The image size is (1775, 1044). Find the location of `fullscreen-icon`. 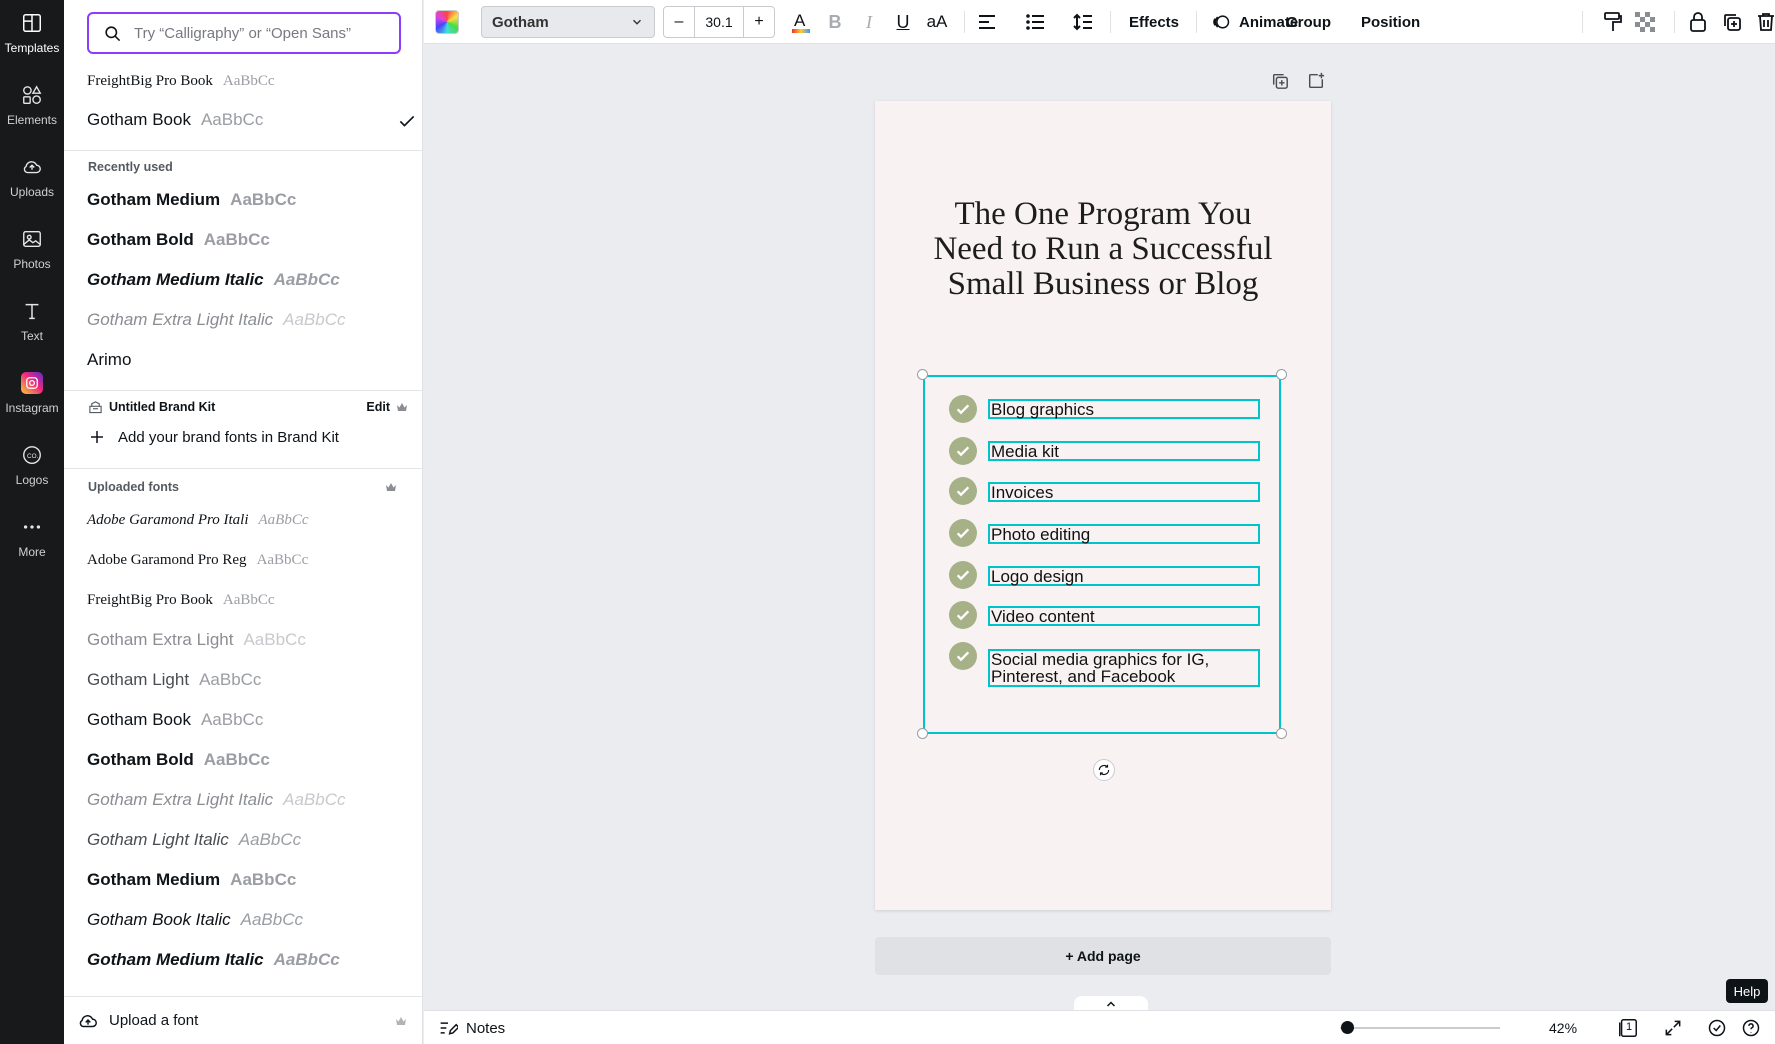

fullscreen-icon is located at coordinates (1673, 1028).